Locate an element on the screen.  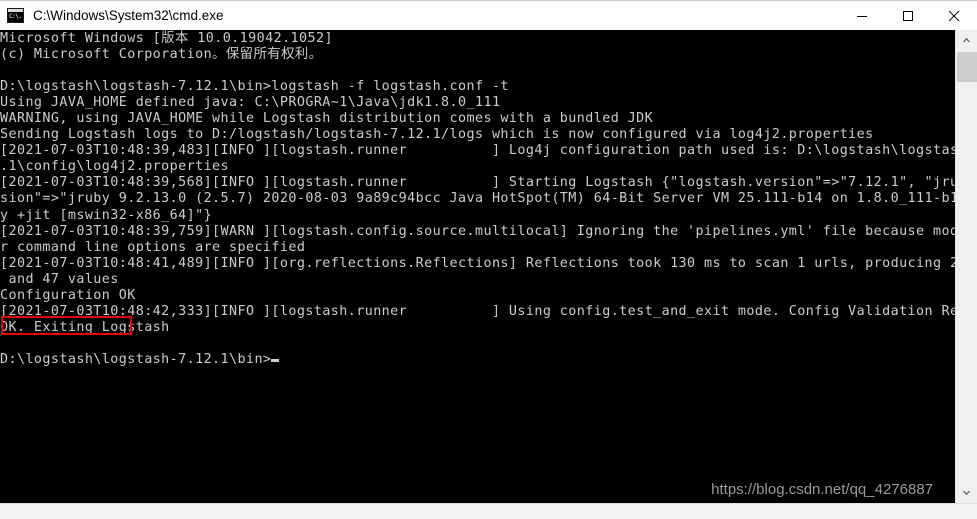
maximize-icon is located at coordinates (908, 15).